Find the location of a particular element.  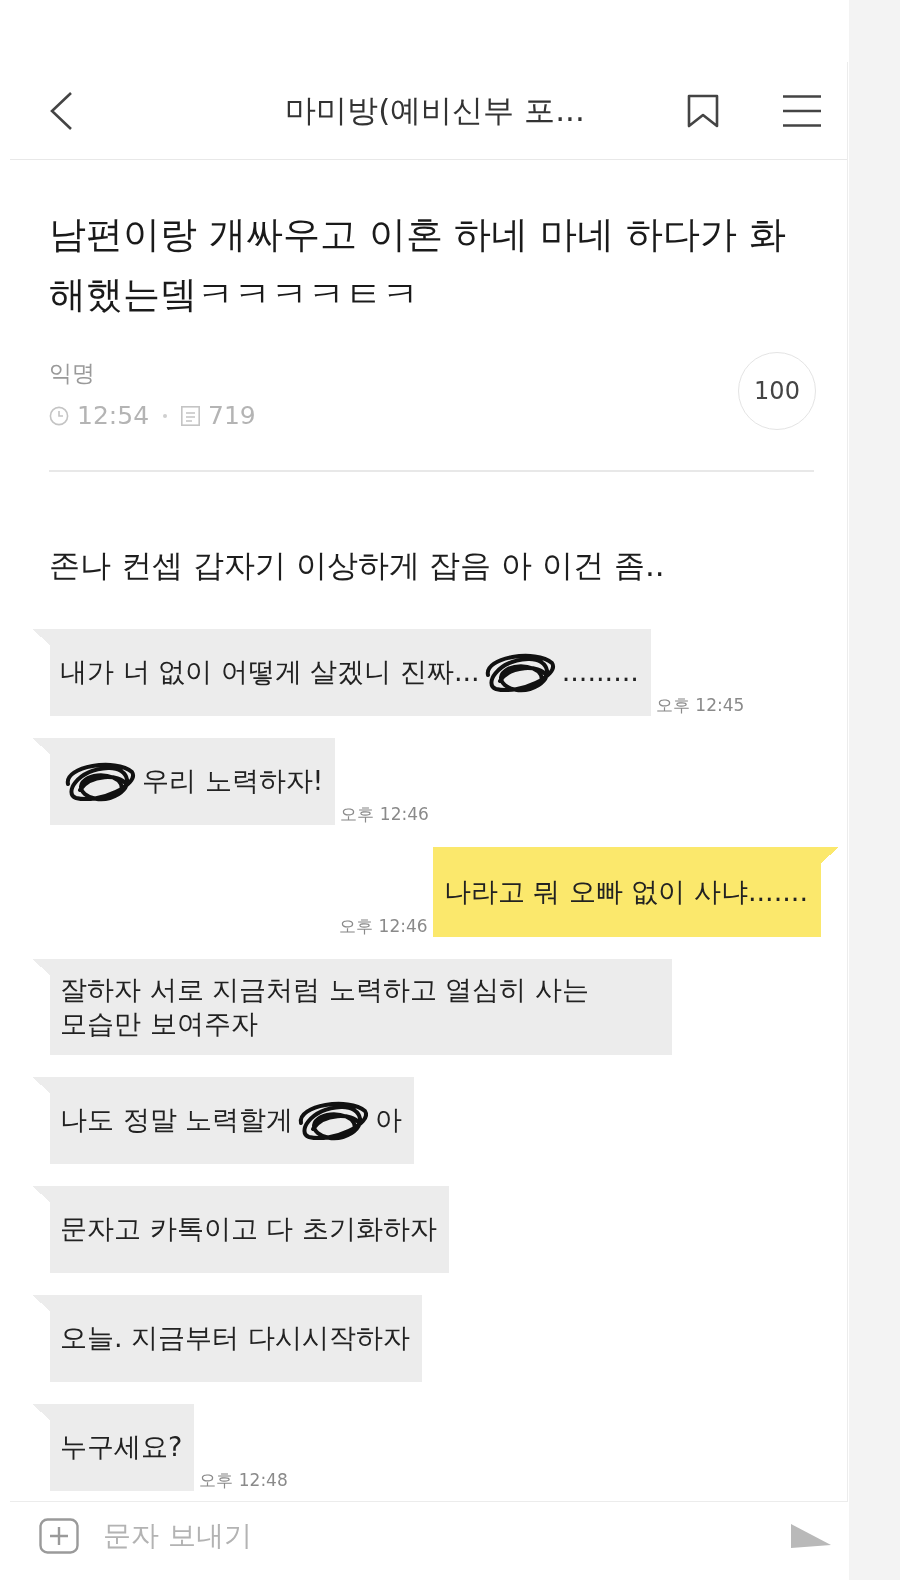

message-text: 우리 노력하자! is located at coordinates (233, 780).